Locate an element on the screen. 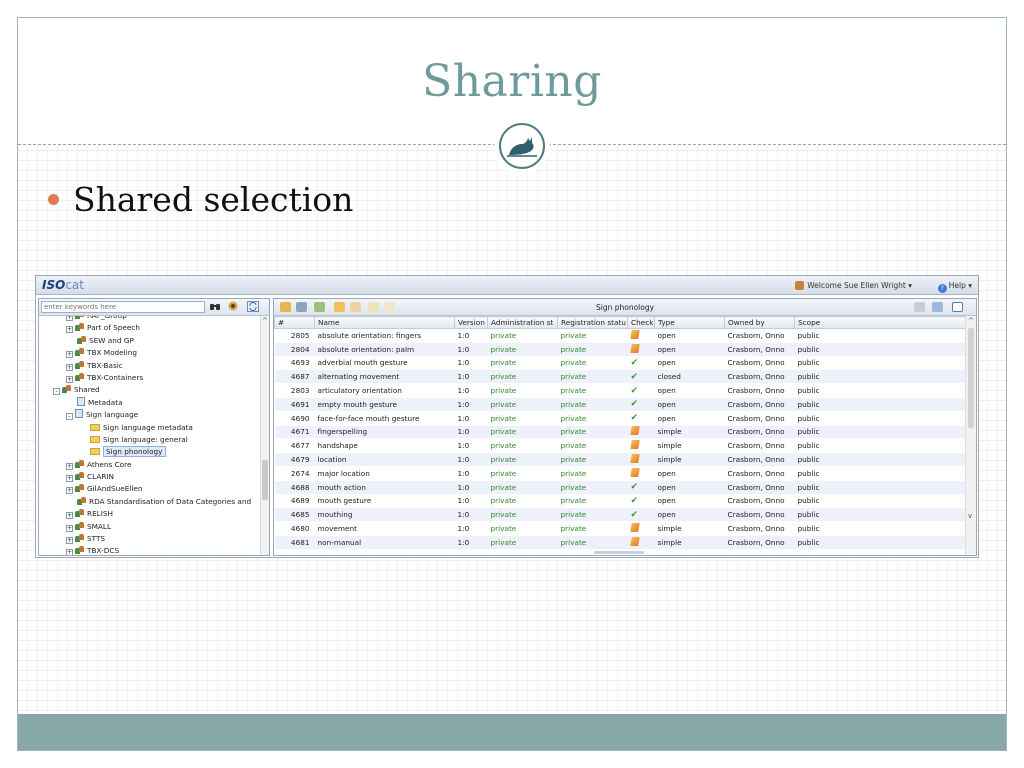 This screenshot has width=1024, height=768. tree-item: + TBX-Basic is located at coordinates (150, 366).